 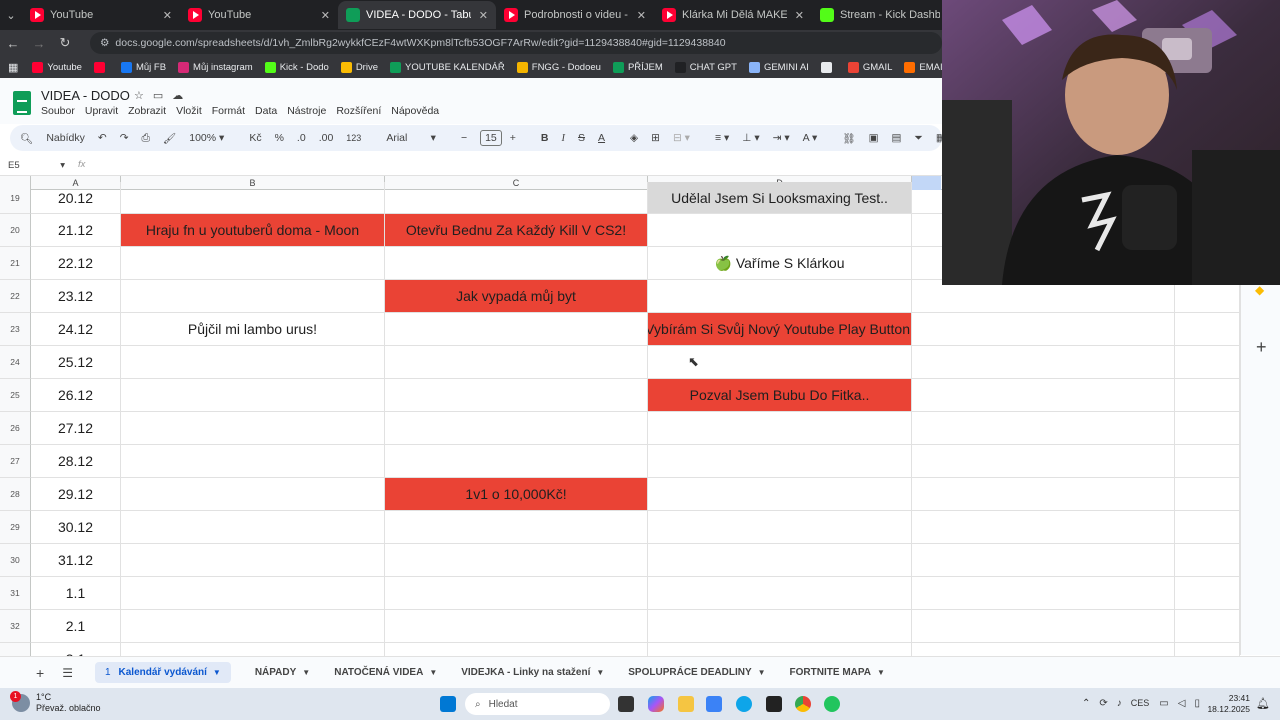 I want to click on menu-3: Vložit, so click(x=189, y=111).